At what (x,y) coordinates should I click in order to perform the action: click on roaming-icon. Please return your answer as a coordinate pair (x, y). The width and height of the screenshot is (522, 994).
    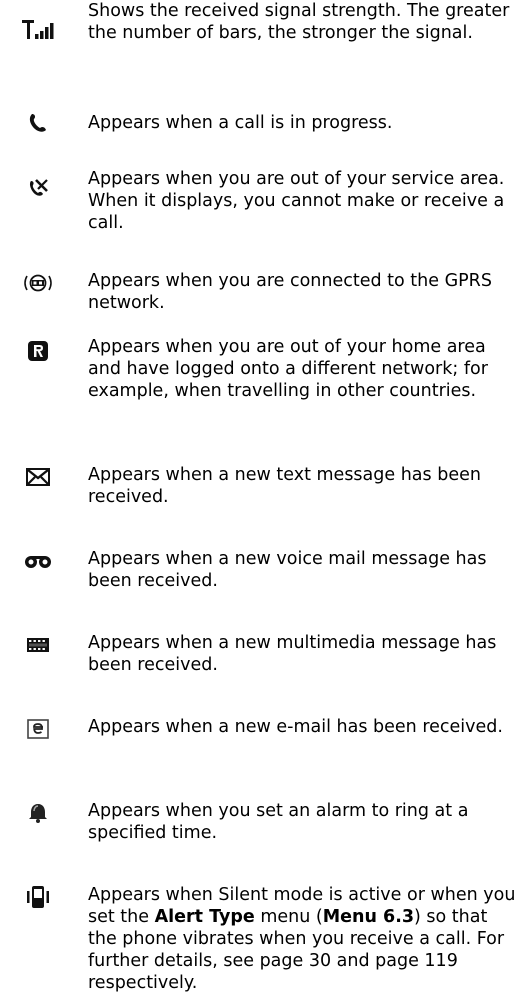
    Looking at the image, I should click on (38, 351).